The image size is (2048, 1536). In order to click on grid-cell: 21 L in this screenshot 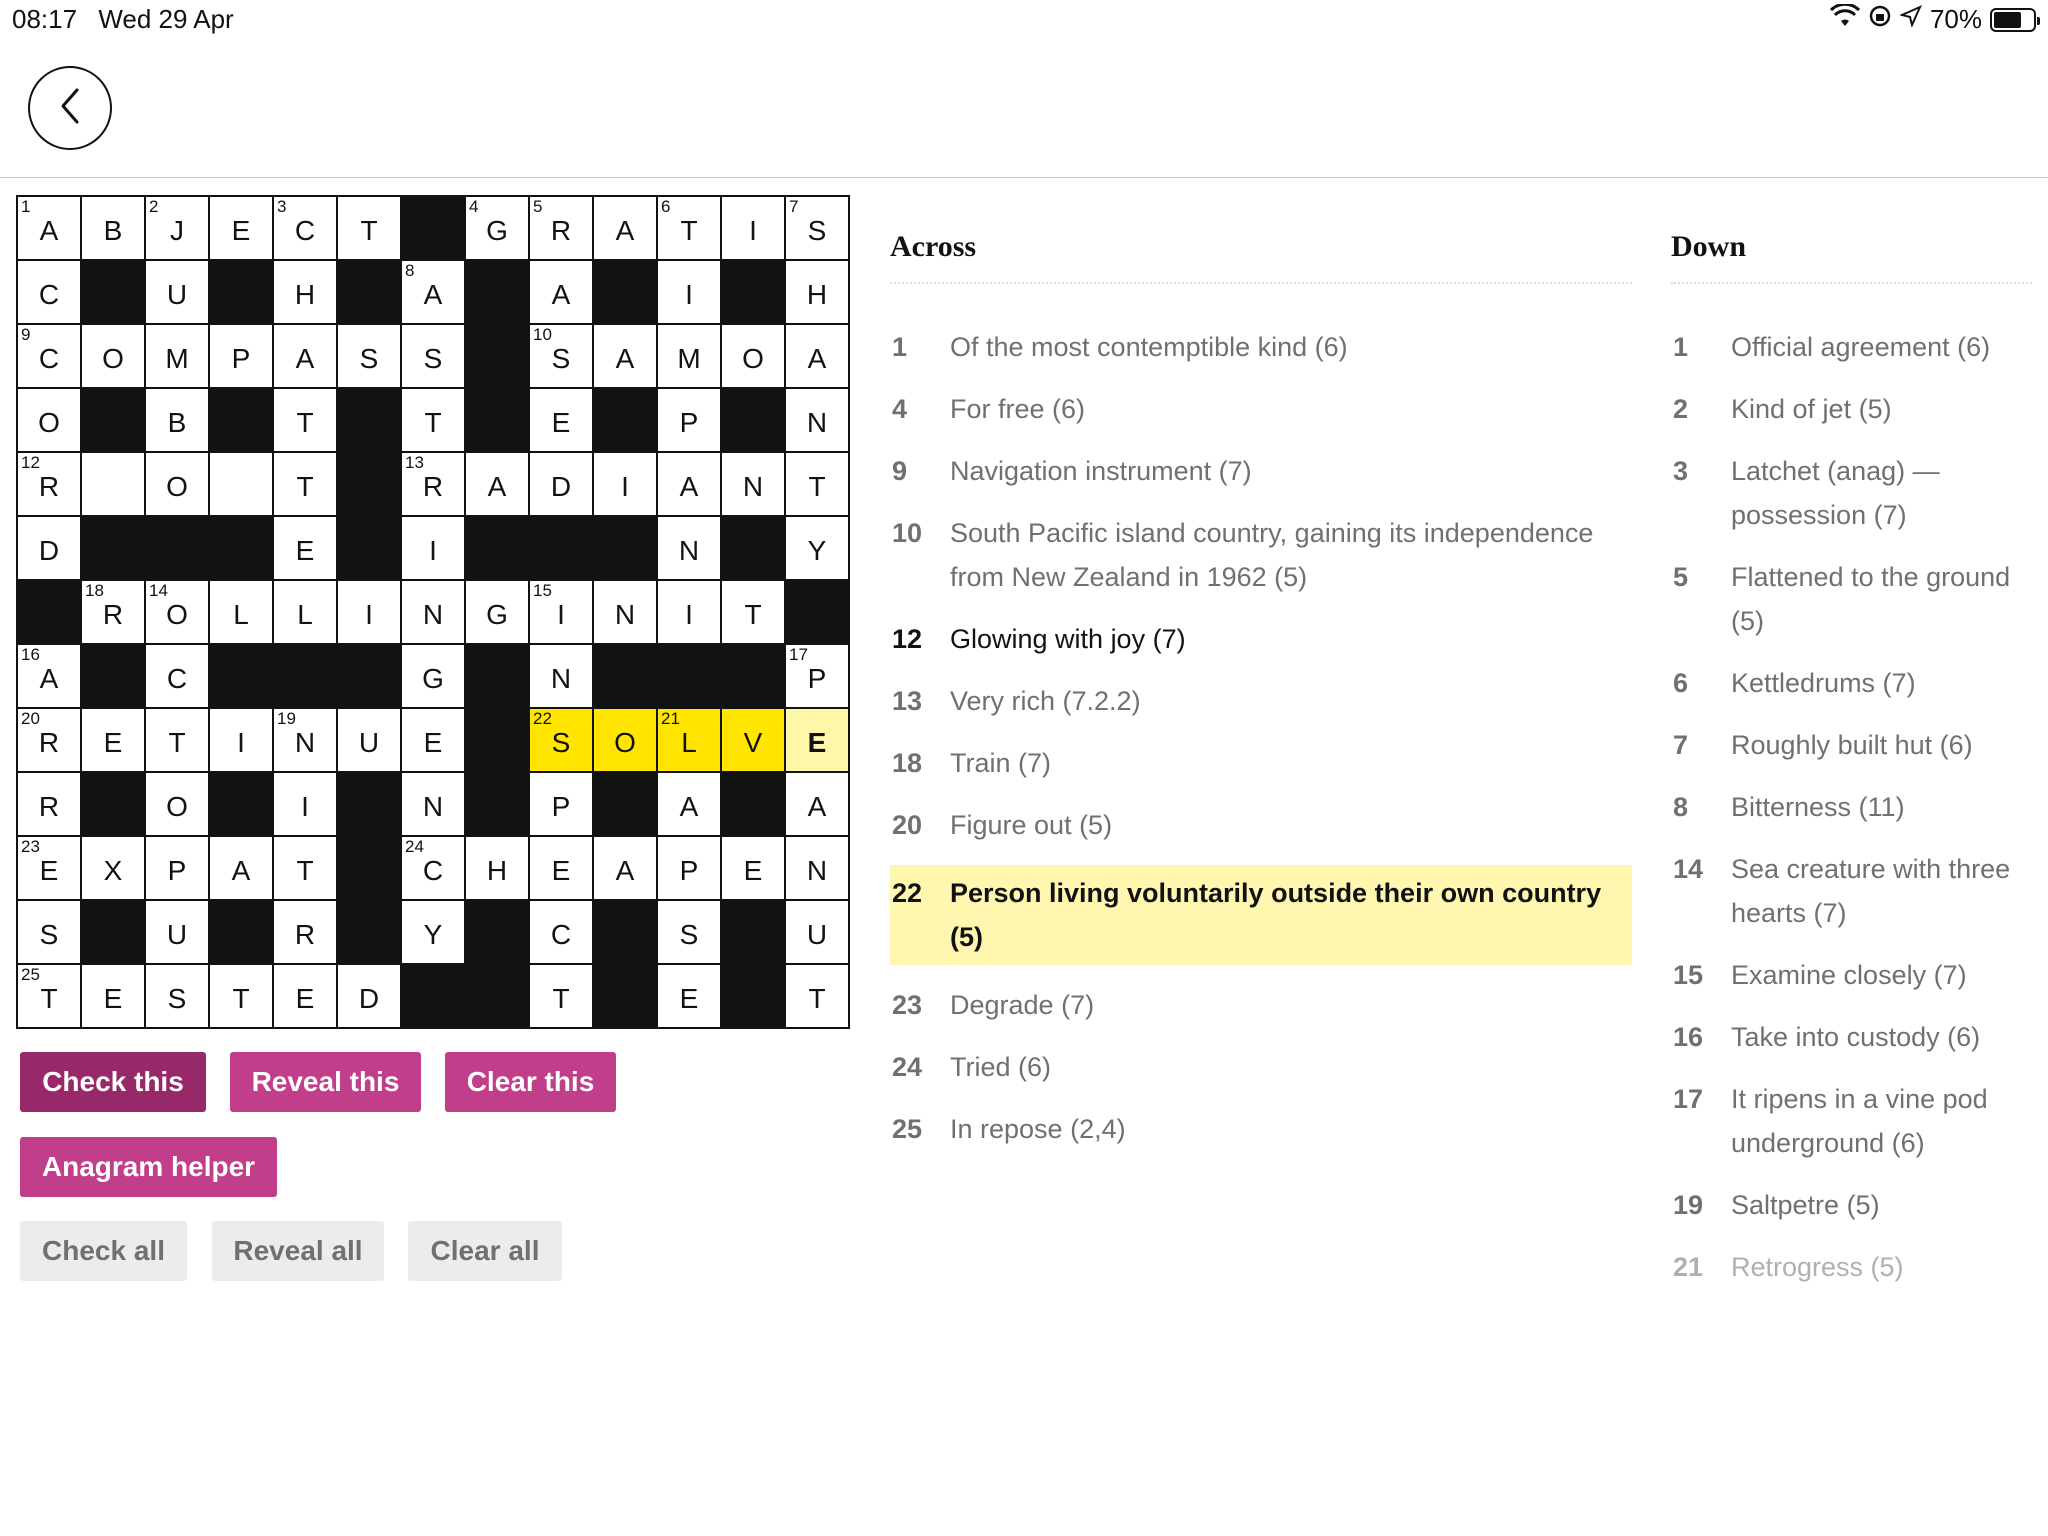, I will do `click(689, 740)`.